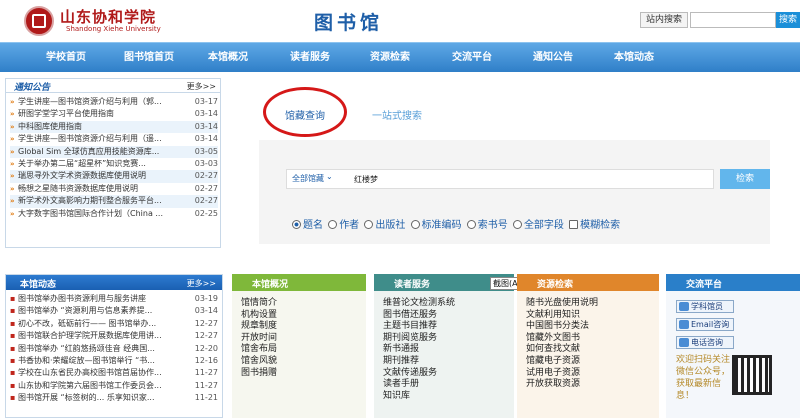  I want to click on list-item: 随书光盘使用说明, so click(592, 304).